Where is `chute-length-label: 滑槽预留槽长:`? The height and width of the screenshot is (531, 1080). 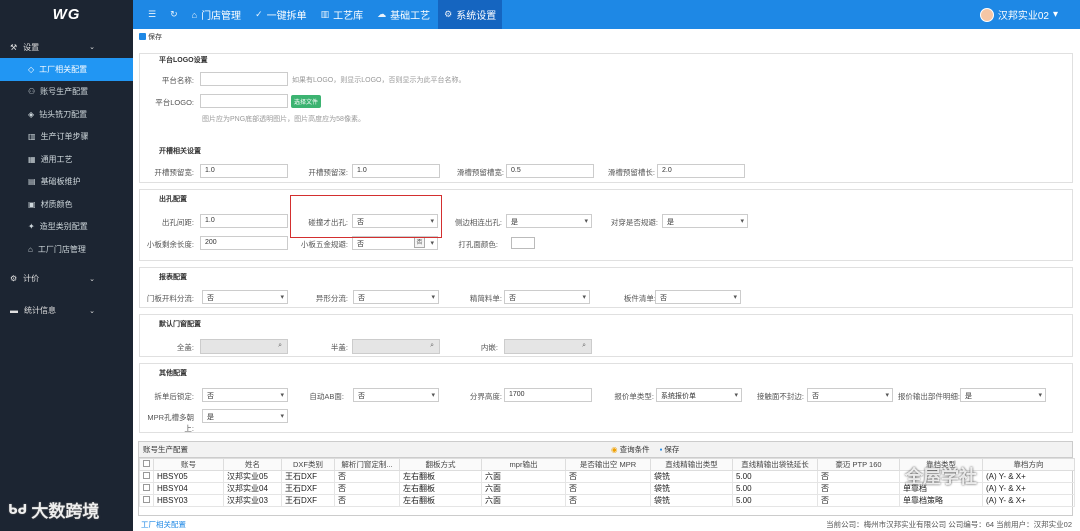 chute-length-label: 滑槽预留槽长: is located at coordinates (631, 172).